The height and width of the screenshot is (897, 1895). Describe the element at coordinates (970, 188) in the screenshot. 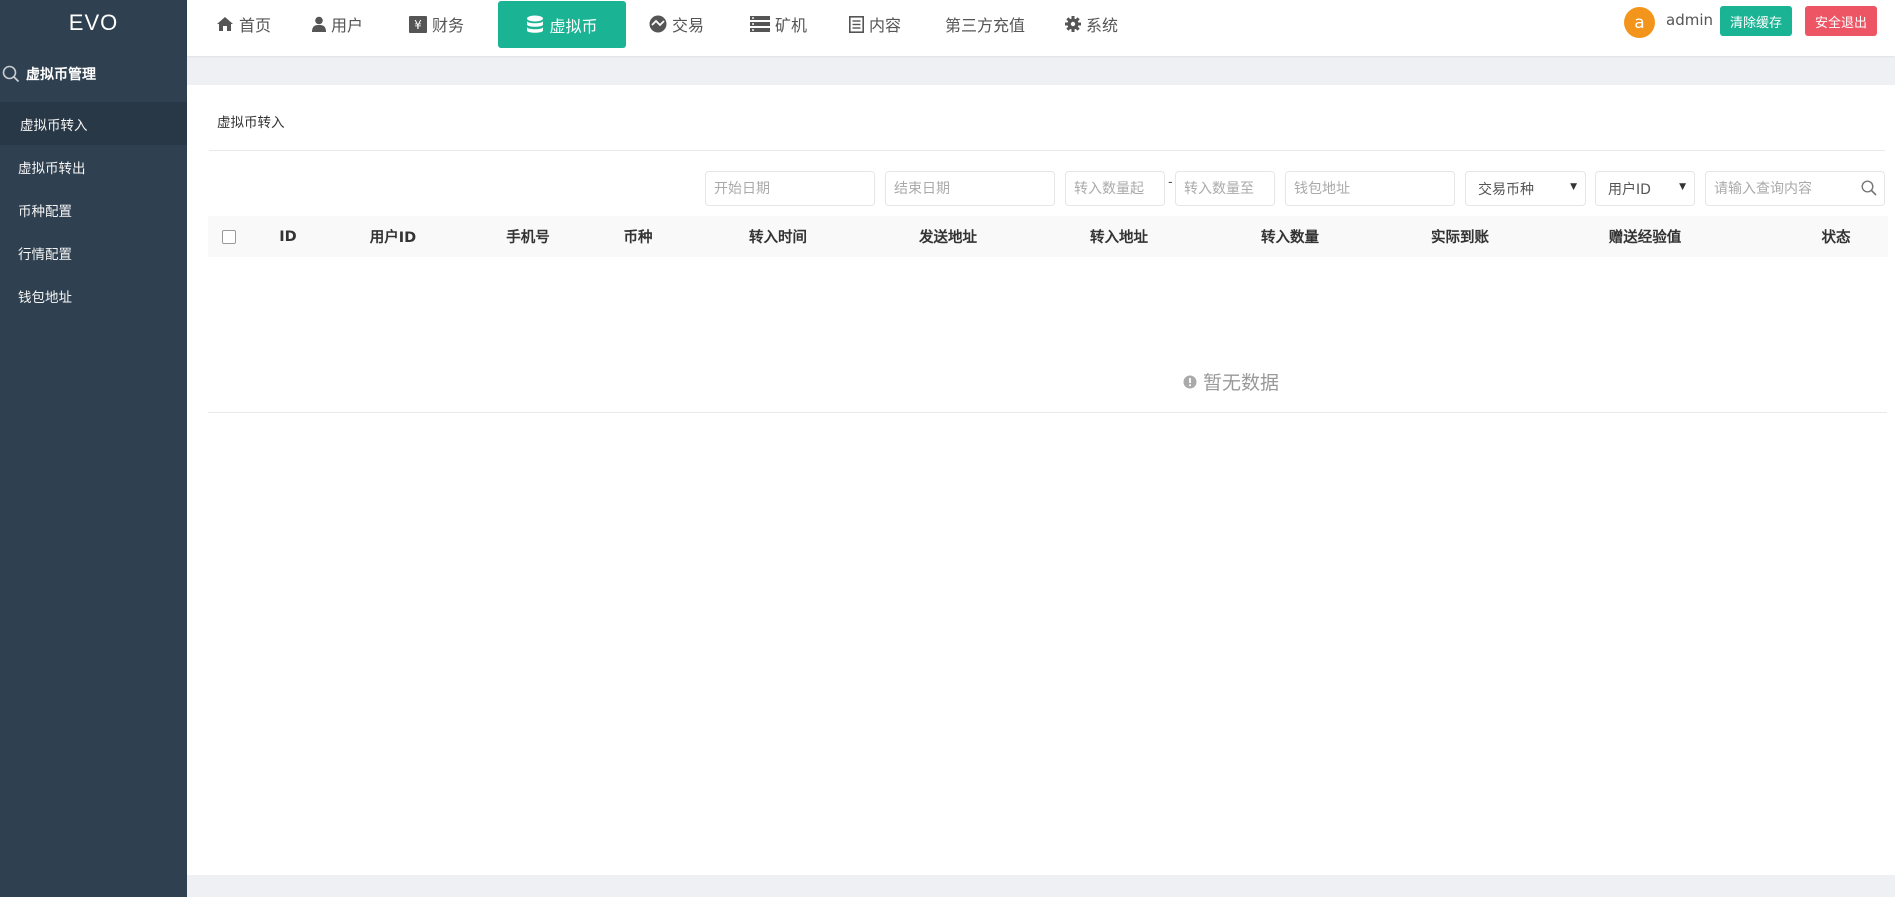

I see `end-date-input` at that location.